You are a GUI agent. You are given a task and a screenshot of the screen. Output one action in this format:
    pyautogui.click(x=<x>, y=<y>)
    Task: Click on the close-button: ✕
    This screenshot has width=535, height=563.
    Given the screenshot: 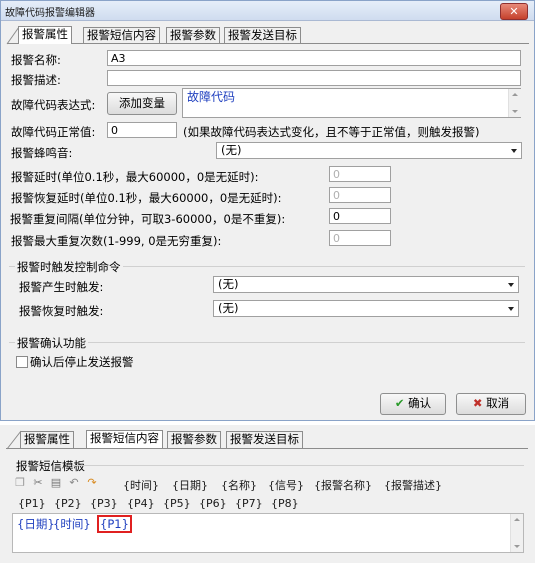 What is the action you would take?
    pyautogui.click(x=514, y=11)
    